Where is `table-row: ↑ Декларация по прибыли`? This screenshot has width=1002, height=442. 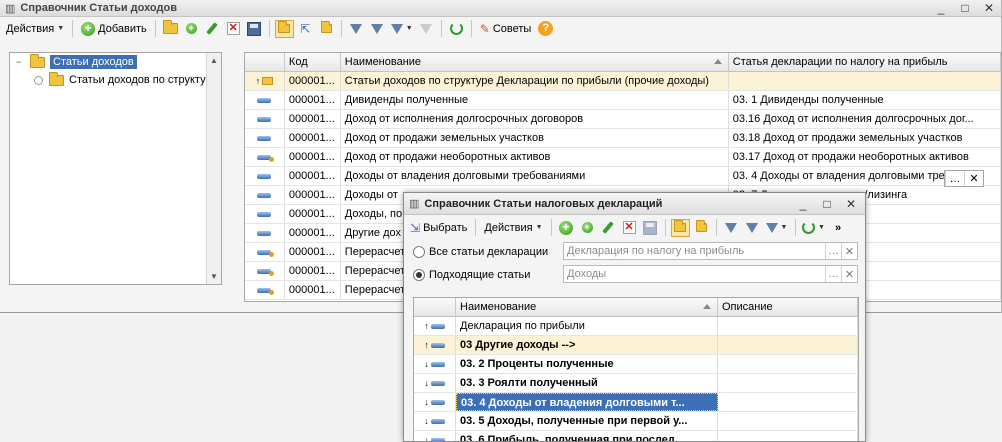 table-row: ↑ Декларация по прибыли is located at coordinates (636, 326).